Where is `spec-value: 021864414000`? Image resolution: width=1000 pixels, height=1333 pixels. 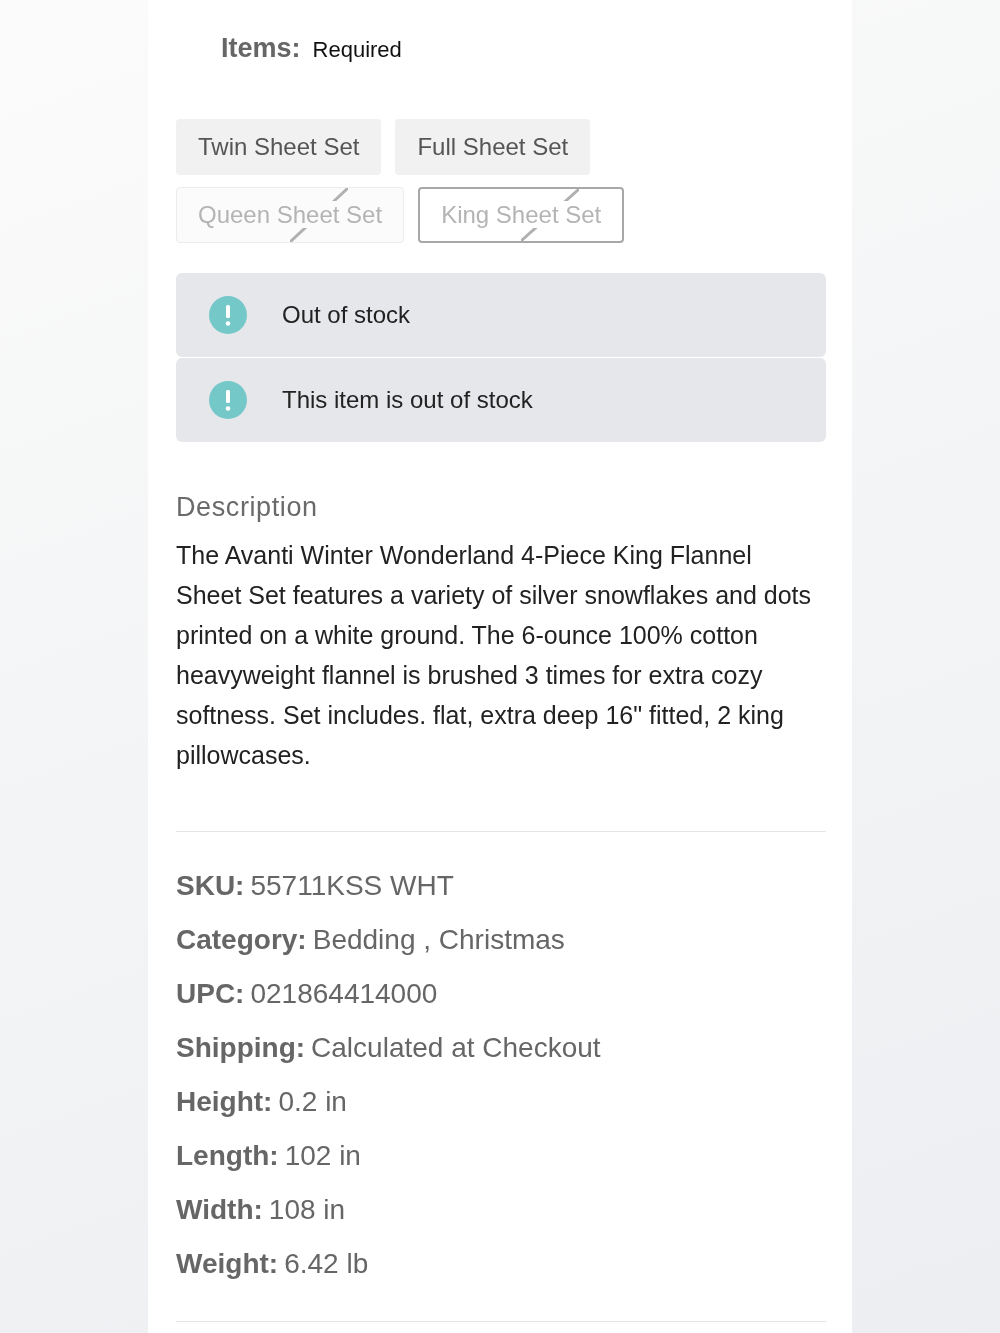
spec-value: 021864414000 is located at coordinates (344, 994).